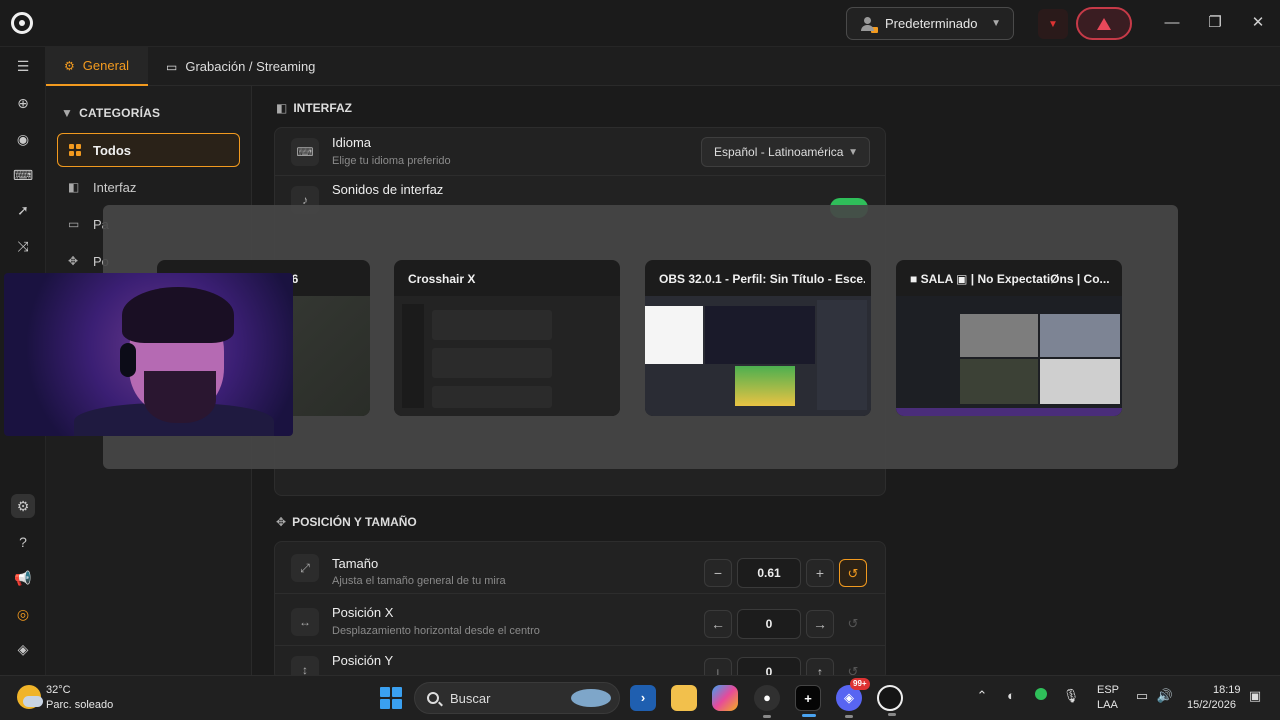  I want to click on decrease-button: ←, so click(718, 624).